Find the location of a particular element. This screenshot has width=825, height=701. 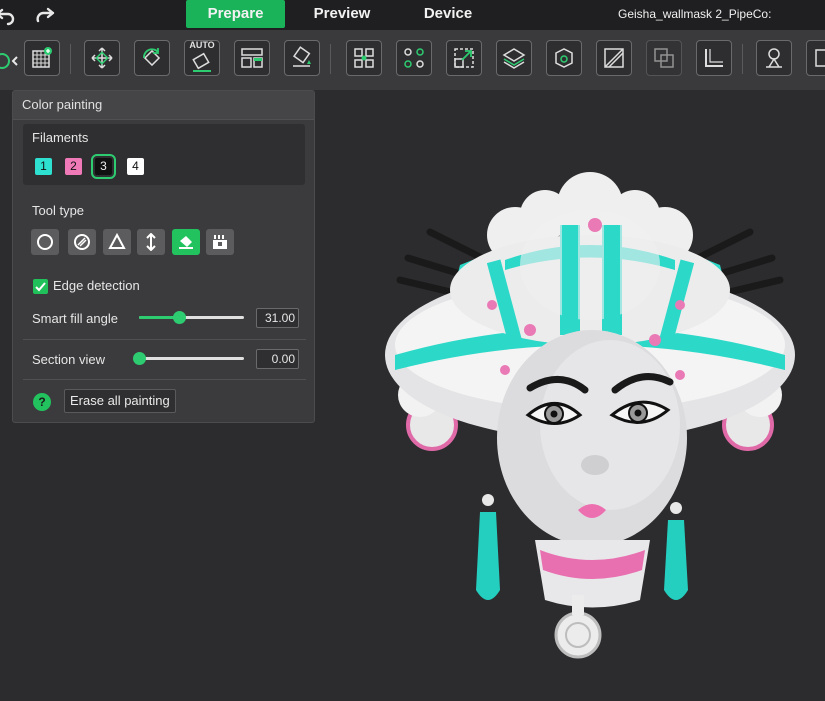

height-range-button is located at coordinates (151, 242).